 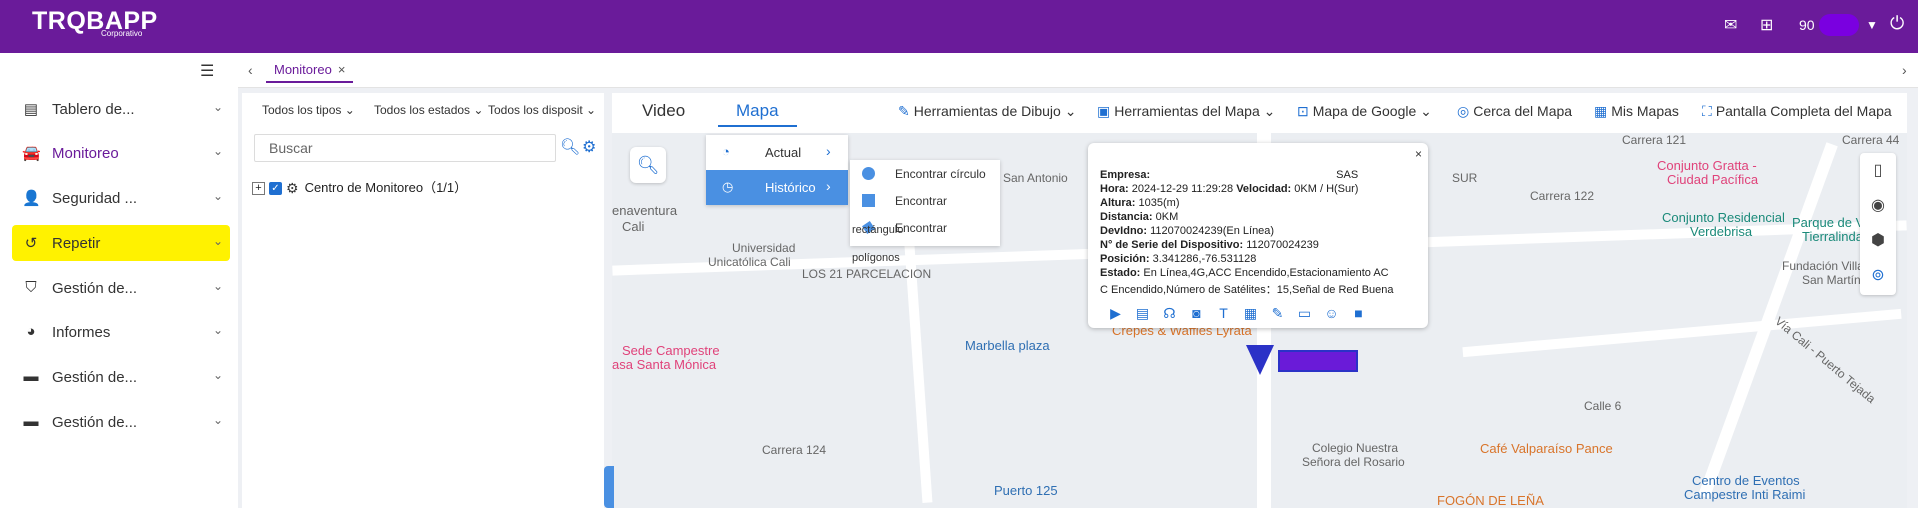 What do you see at coordinates (1707, 165) in the screenshot?
I see `map-label: Conjunto Gratta -` at bounding box center [1707, 165].